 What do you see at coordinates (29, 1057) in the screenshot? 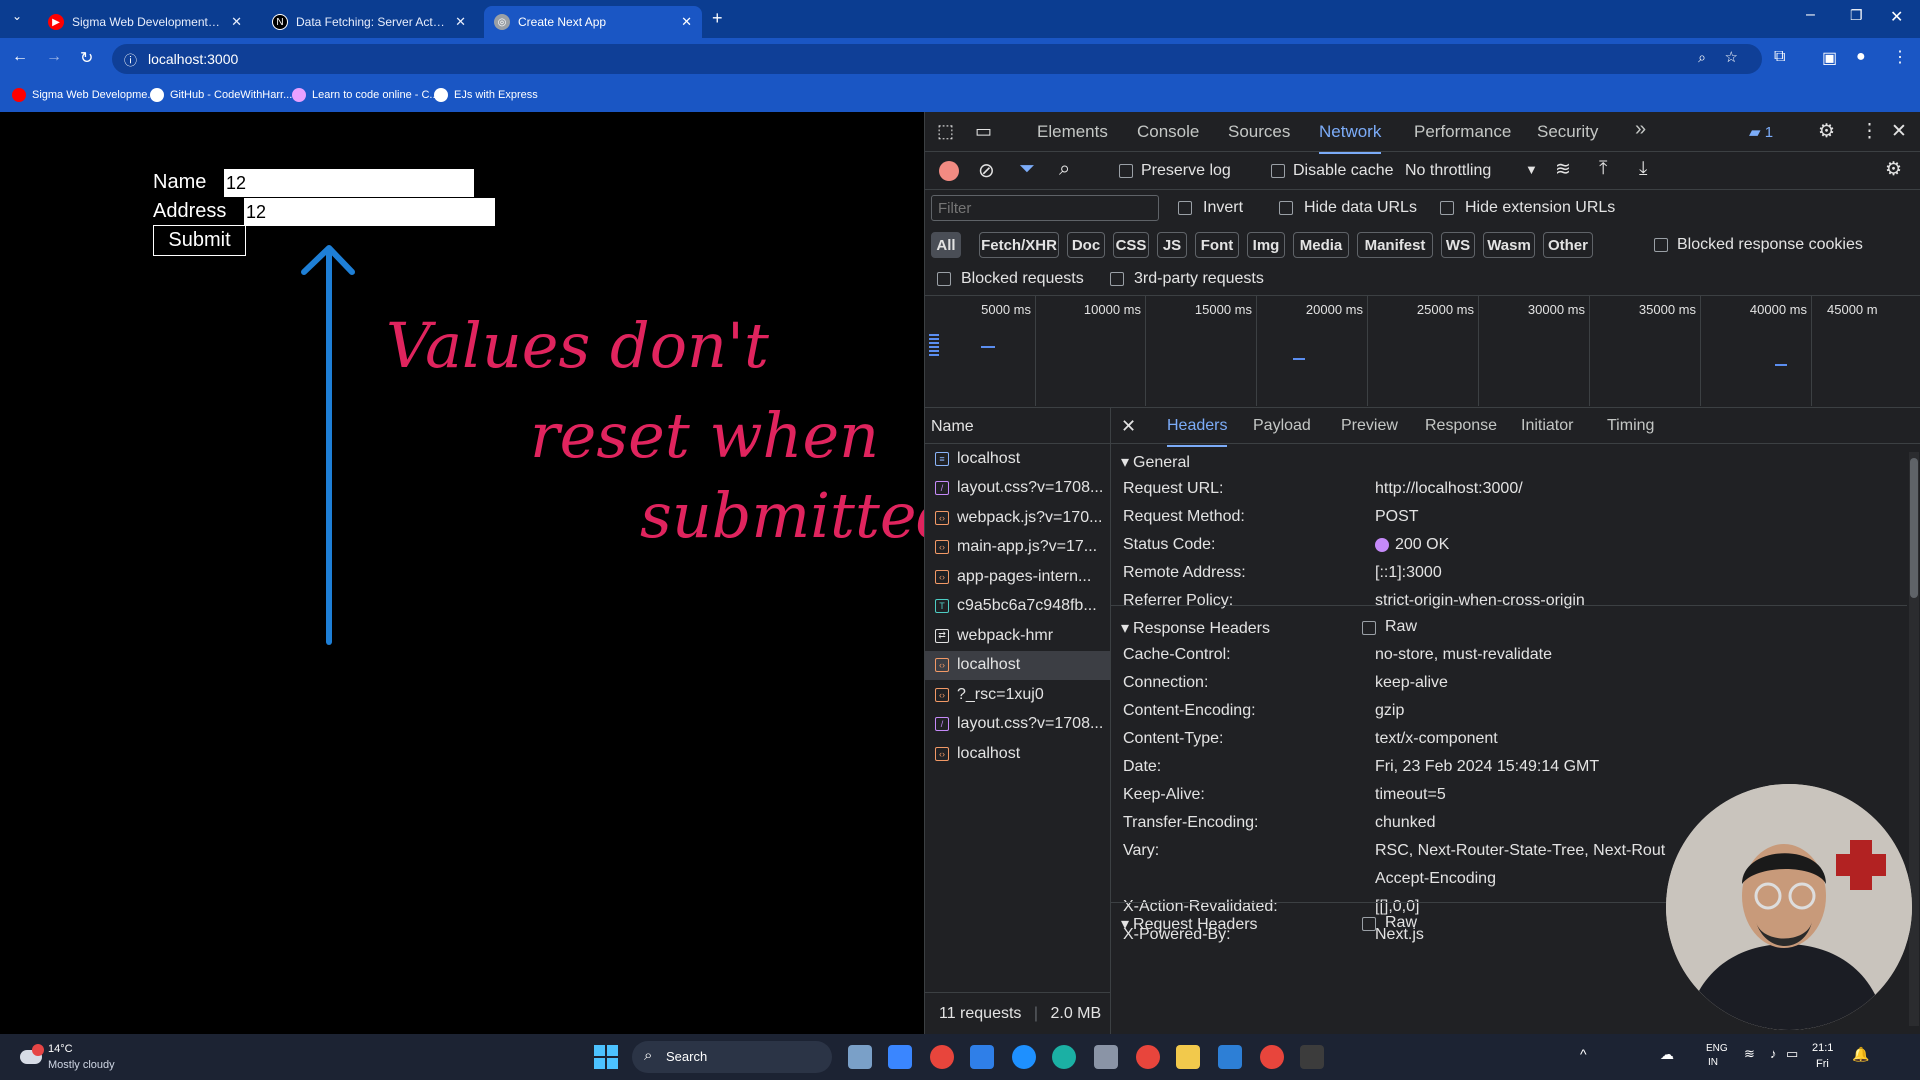
I see `weather-icon` at bounding box center [29, 1057].